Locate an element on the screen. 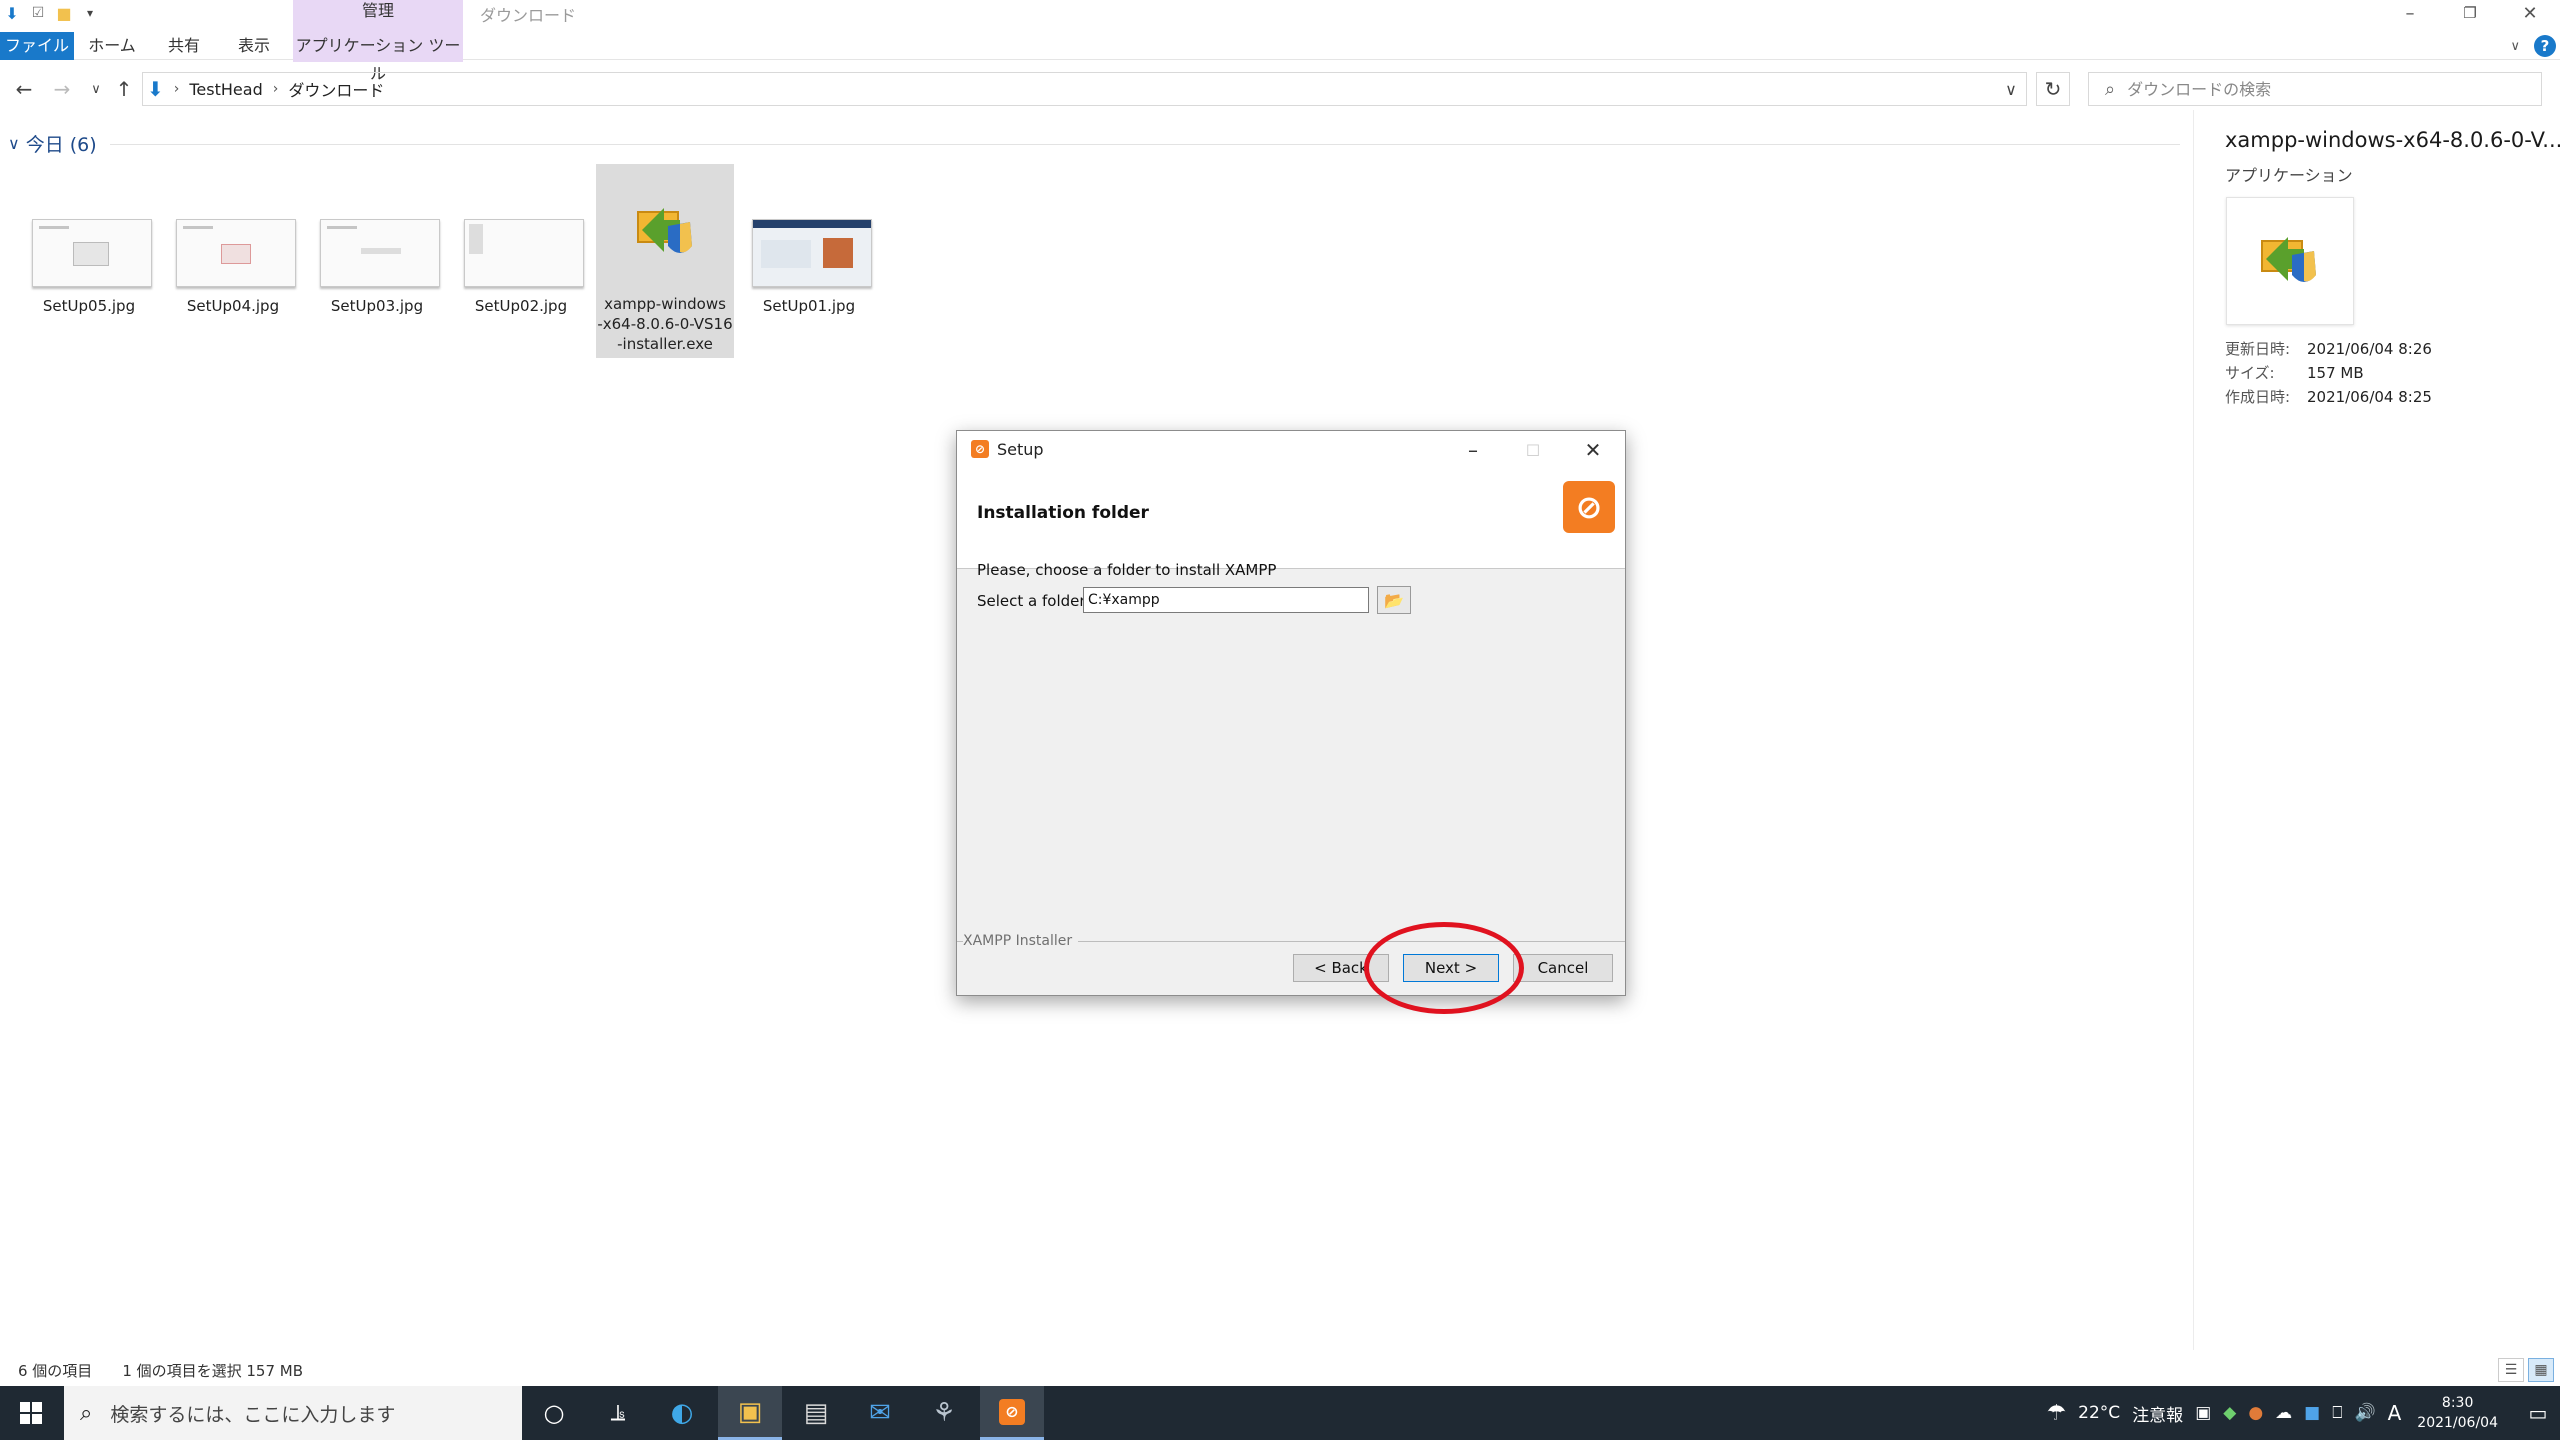 The image size is (2560, 1440). file-item: SetUp05.jpg is located at coordinates (89, 261).